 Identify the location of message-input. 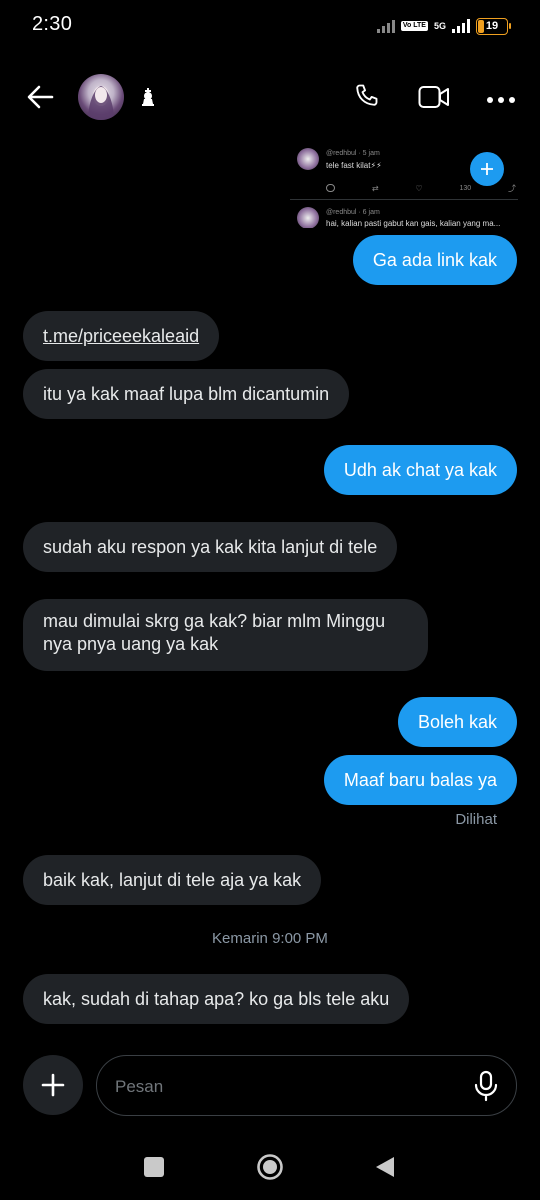
(285, 1086).